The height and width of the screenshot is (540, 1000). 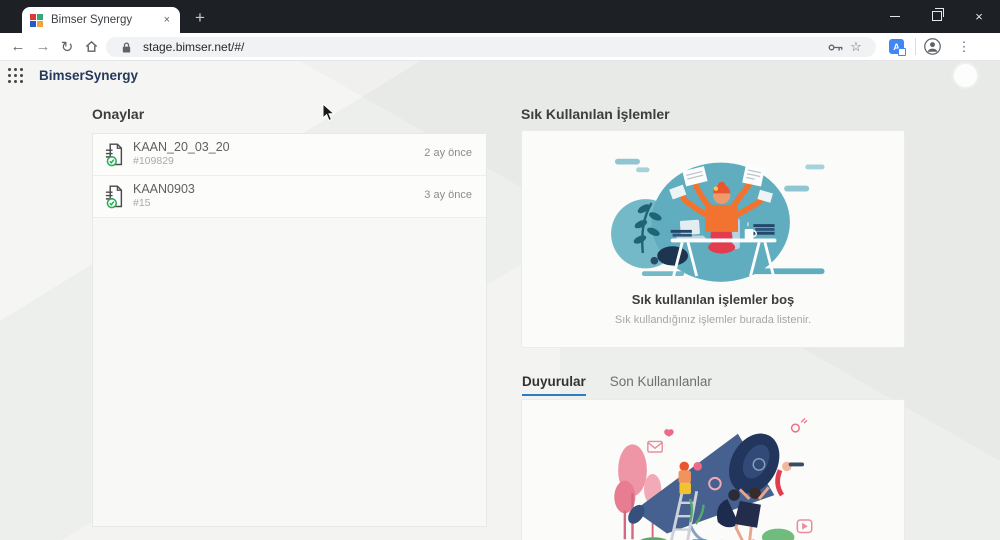 I want to click on minimize-icon, so click(x=895, y=16).